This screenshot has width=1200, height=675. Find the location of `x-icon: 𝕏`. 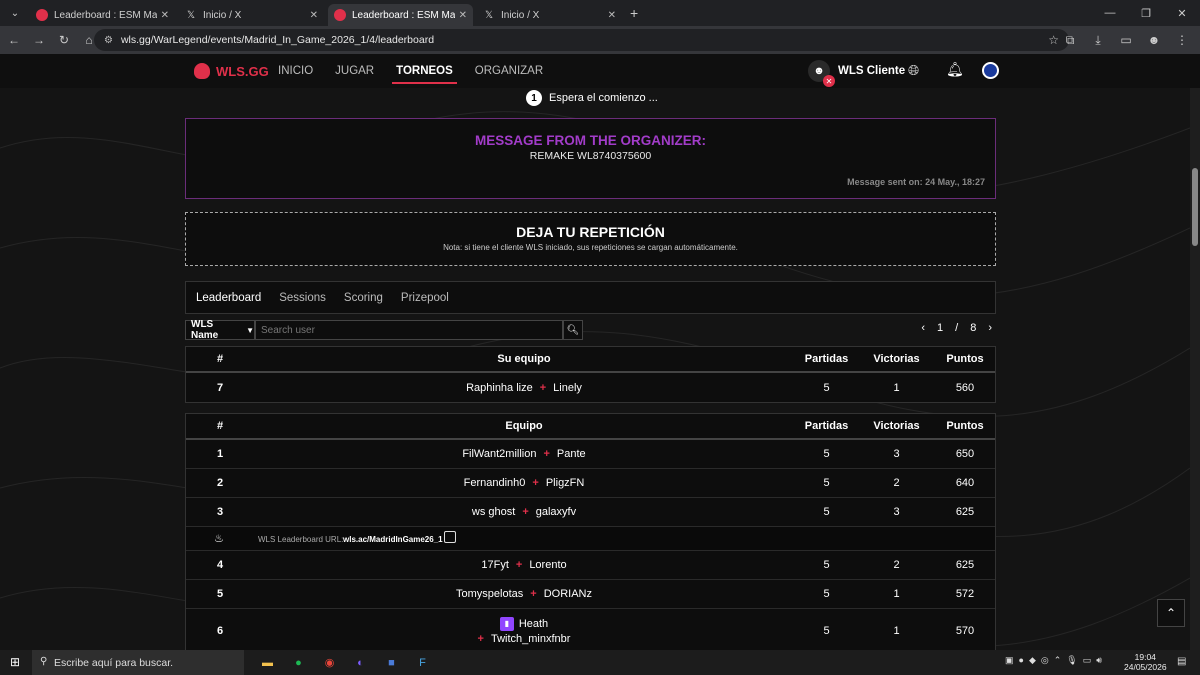

x-icon: 𝕏 is located at coordinates (191, 15).